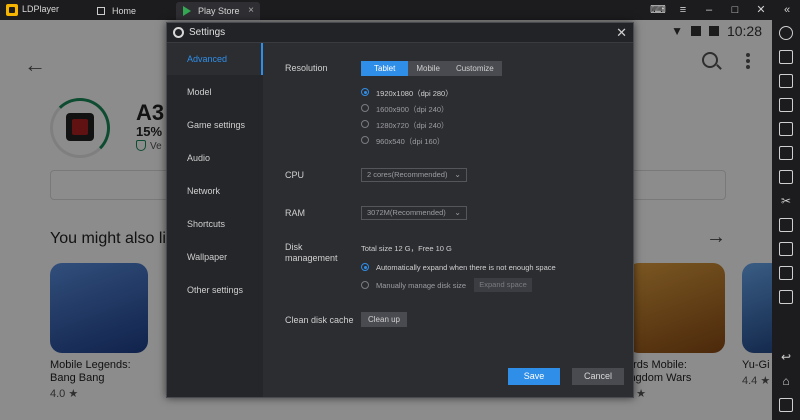  I want to click on emulator-side-toolbar: ✂ ↩ ⌂, so click(786, 220).